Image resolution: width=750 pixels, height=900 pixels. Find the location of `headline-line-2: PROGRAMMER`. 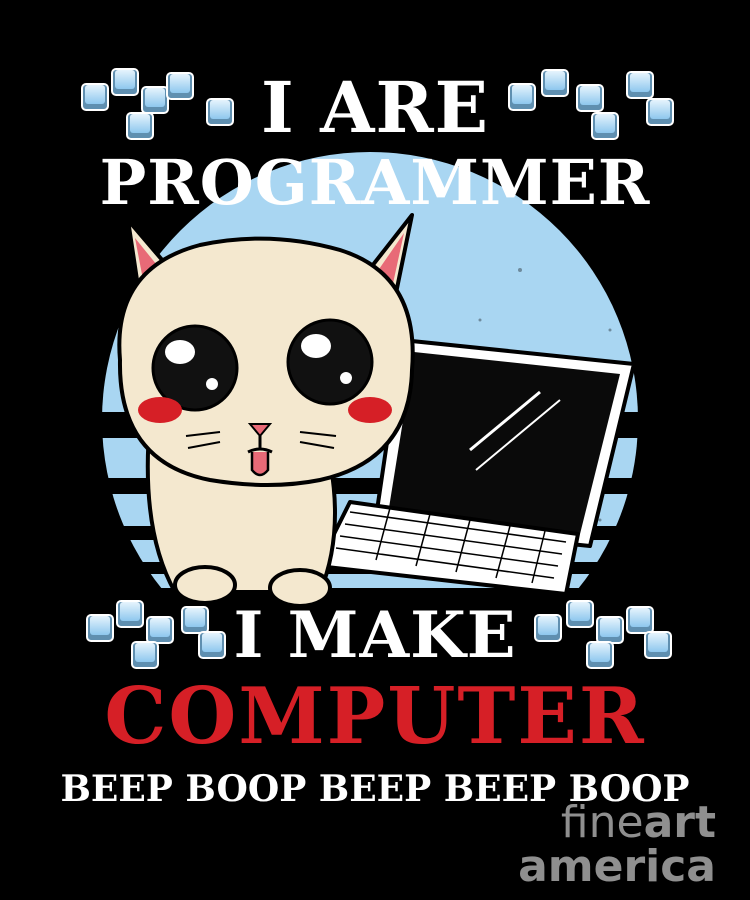

headline-line-2: PROGRAMMER is located at coordinates (375, 182).